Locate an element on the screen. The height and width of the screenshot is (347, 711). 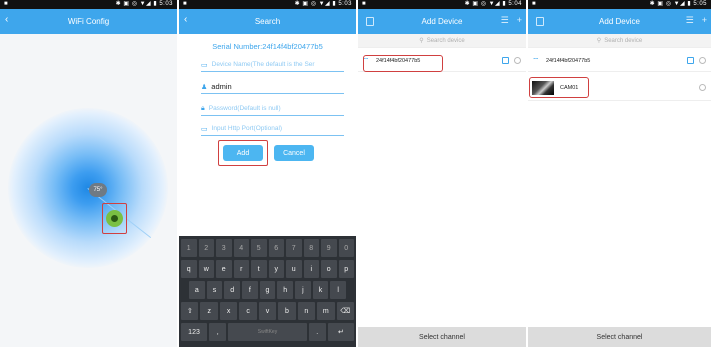
key: w is located at coordinates (206, 269).